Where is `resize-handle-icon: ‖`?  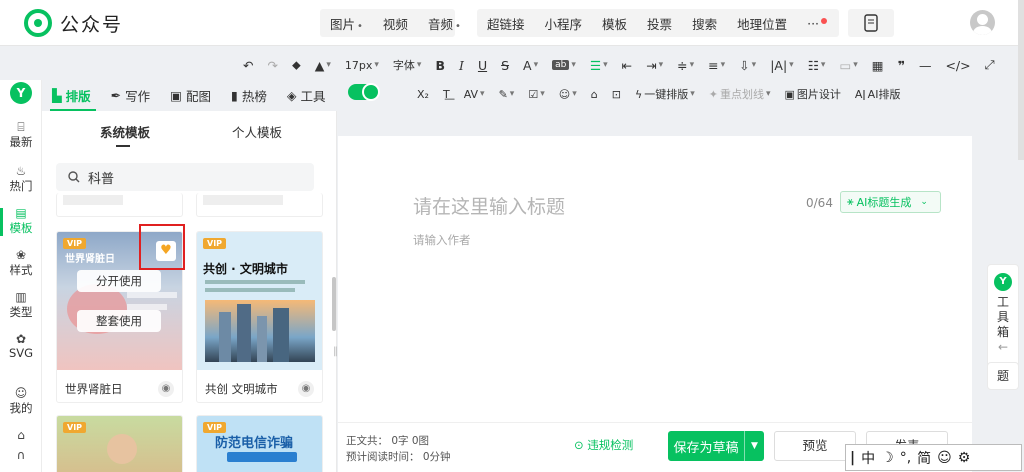
resize-handle-icon: ‖ is located at coordinates (335, 351).